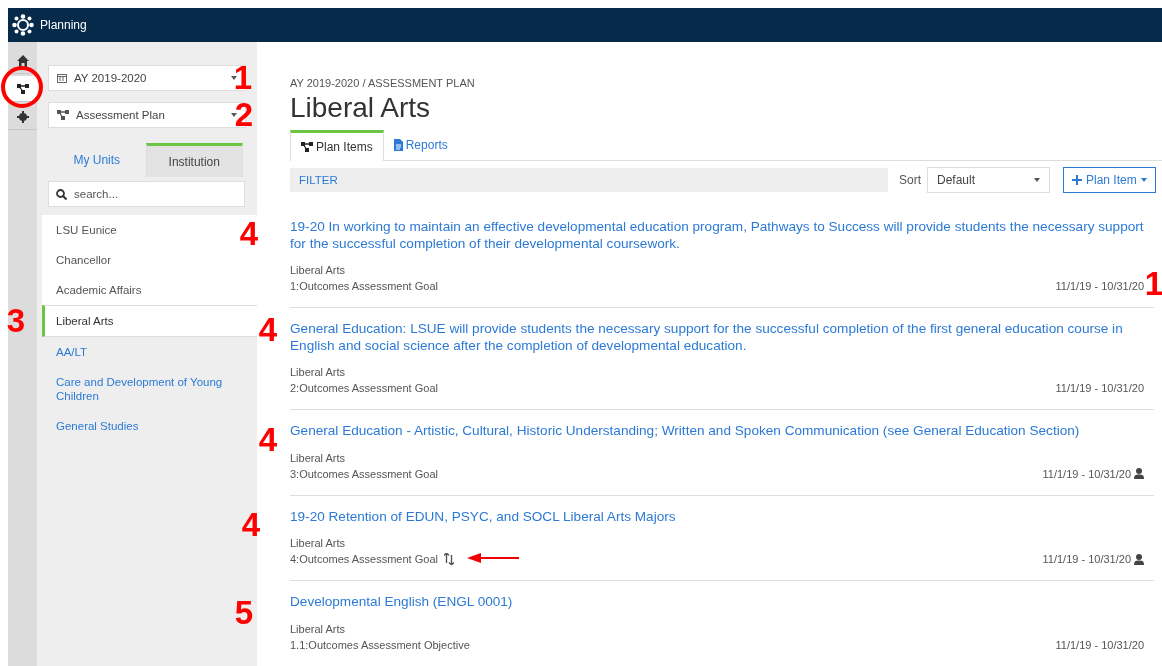  Describe the element at coordinates (23, 25) in the screenshot. I see `app-logo-icon` at that location.